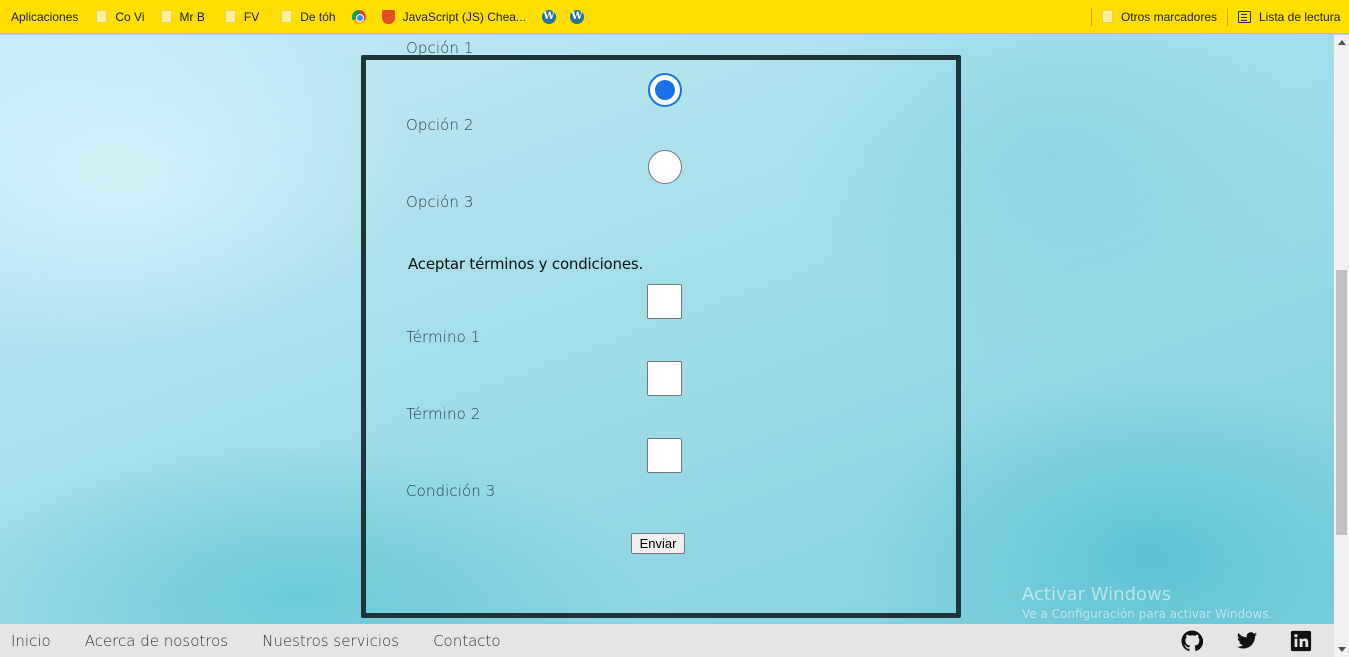 The width and height of the screenshot is (1349, 657). I want to click on scroll-down-button, so click(1341, 649).